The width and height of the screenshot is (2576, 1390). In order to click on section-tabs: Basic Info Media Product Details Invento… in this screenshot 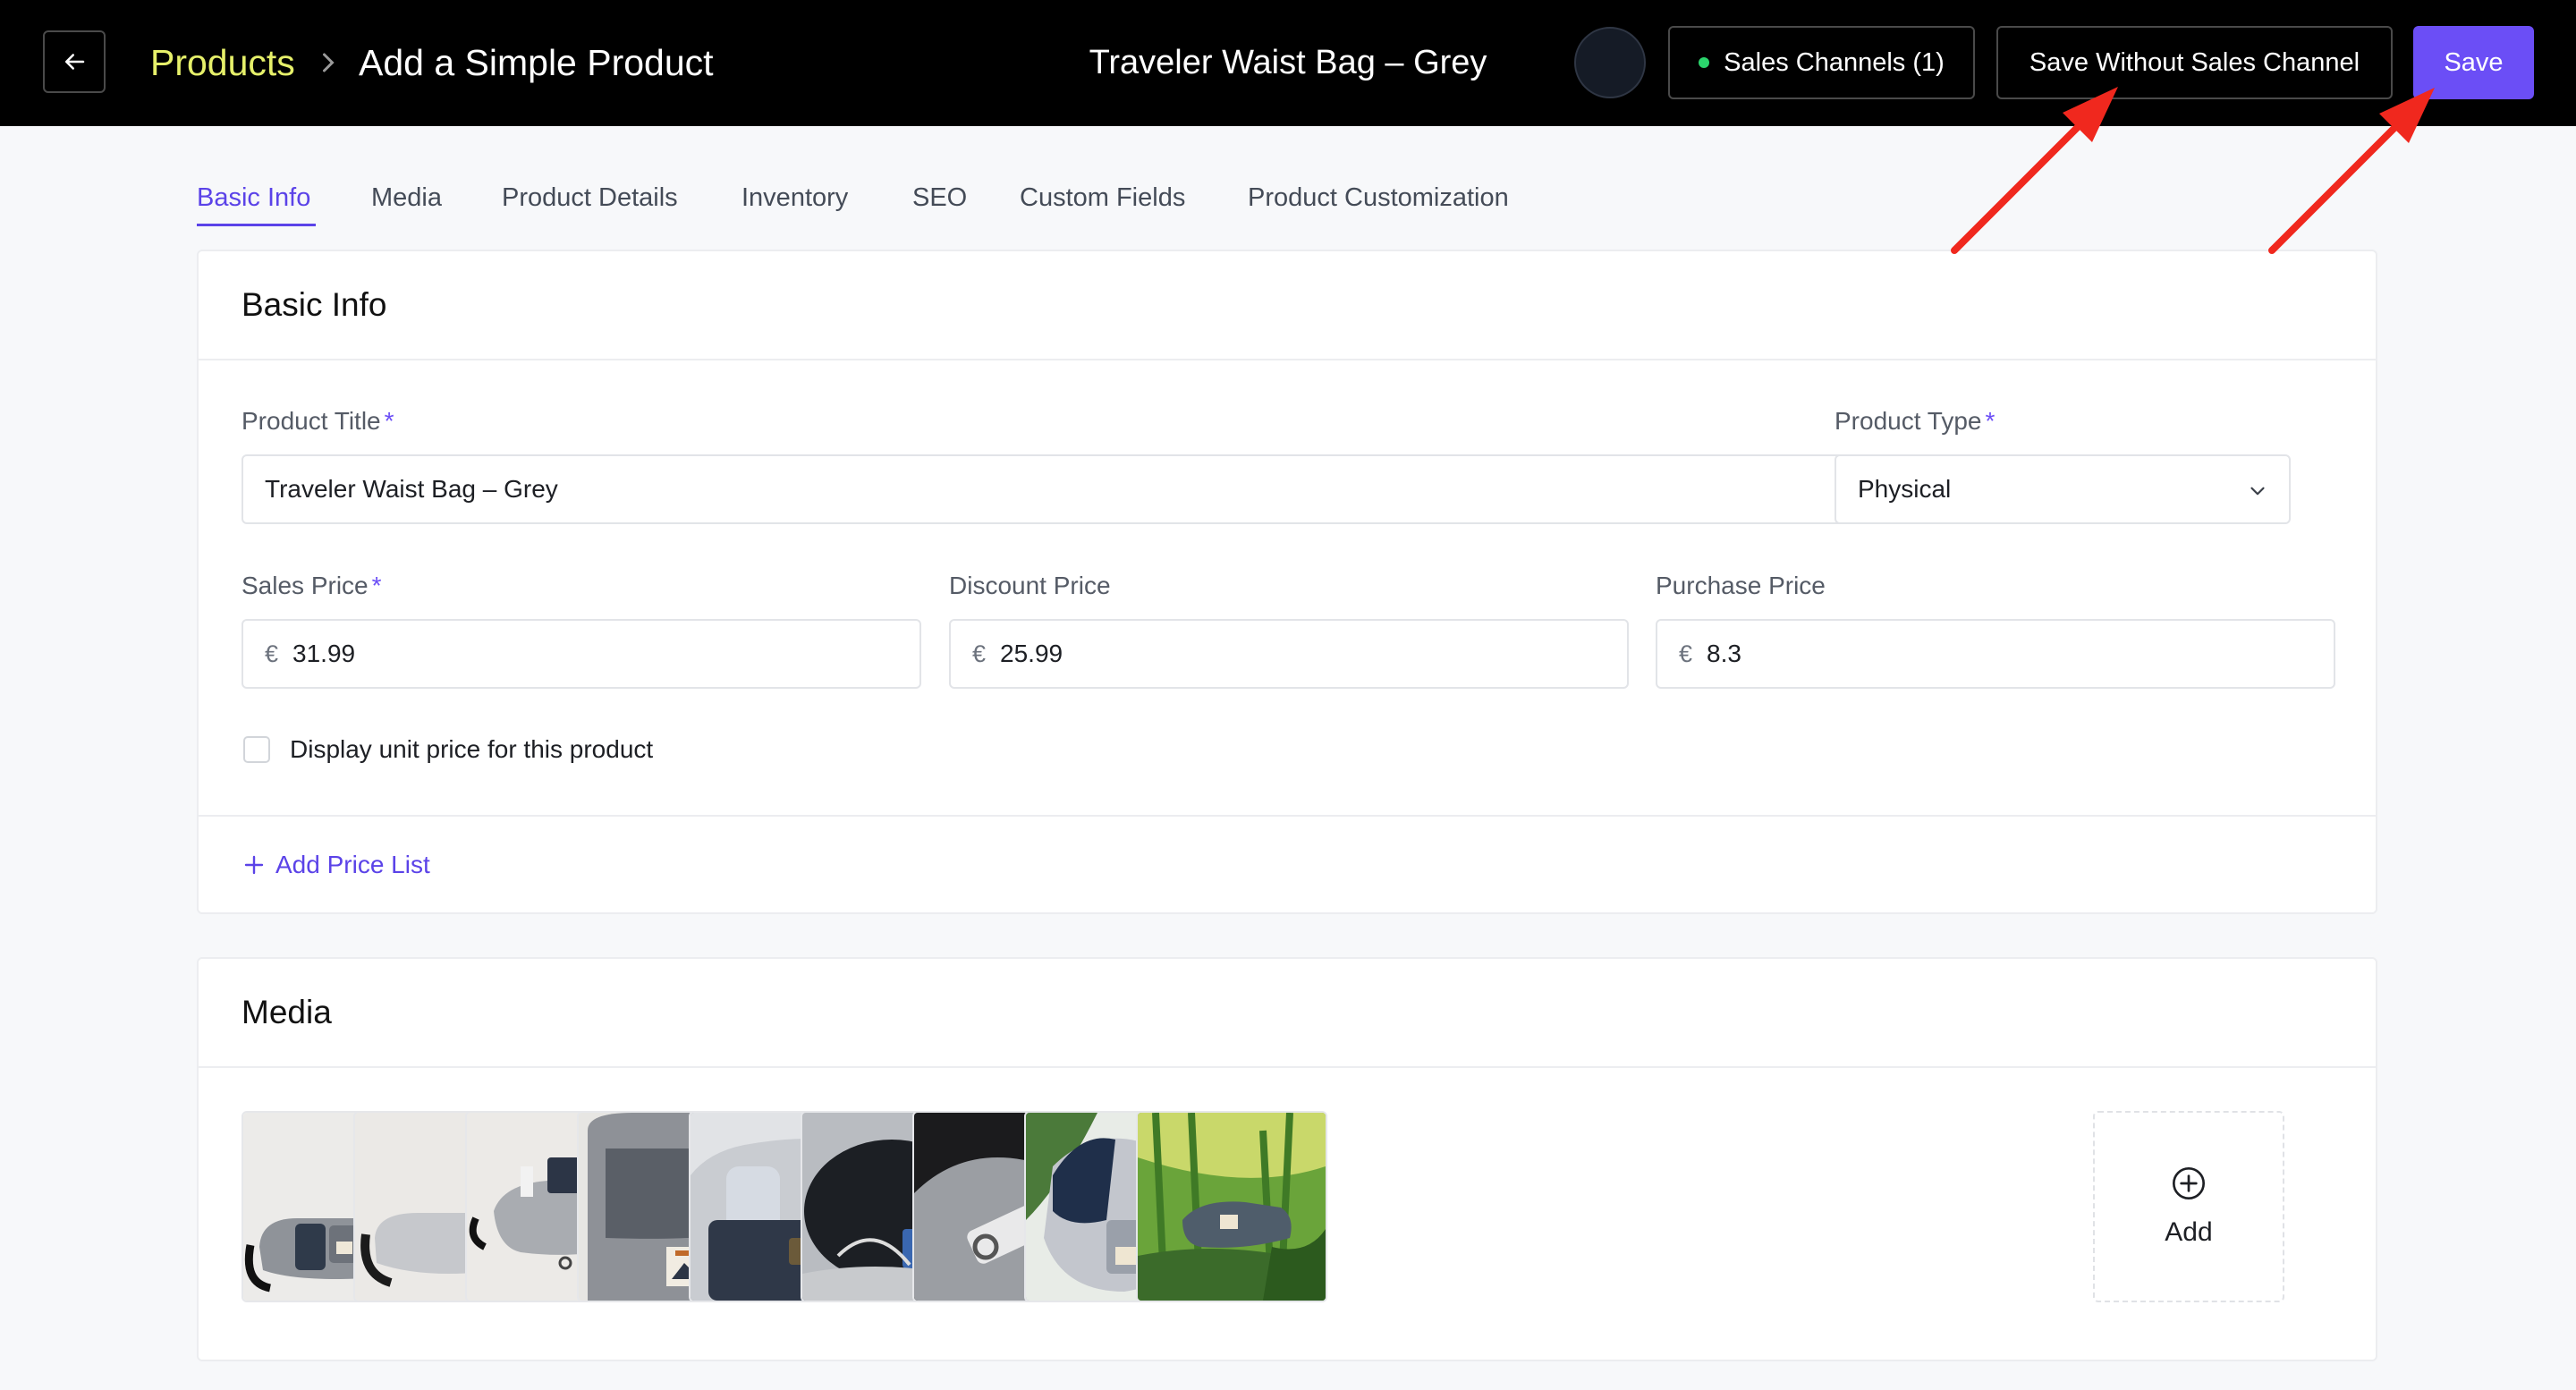, I will do `click(1288, 206)`.